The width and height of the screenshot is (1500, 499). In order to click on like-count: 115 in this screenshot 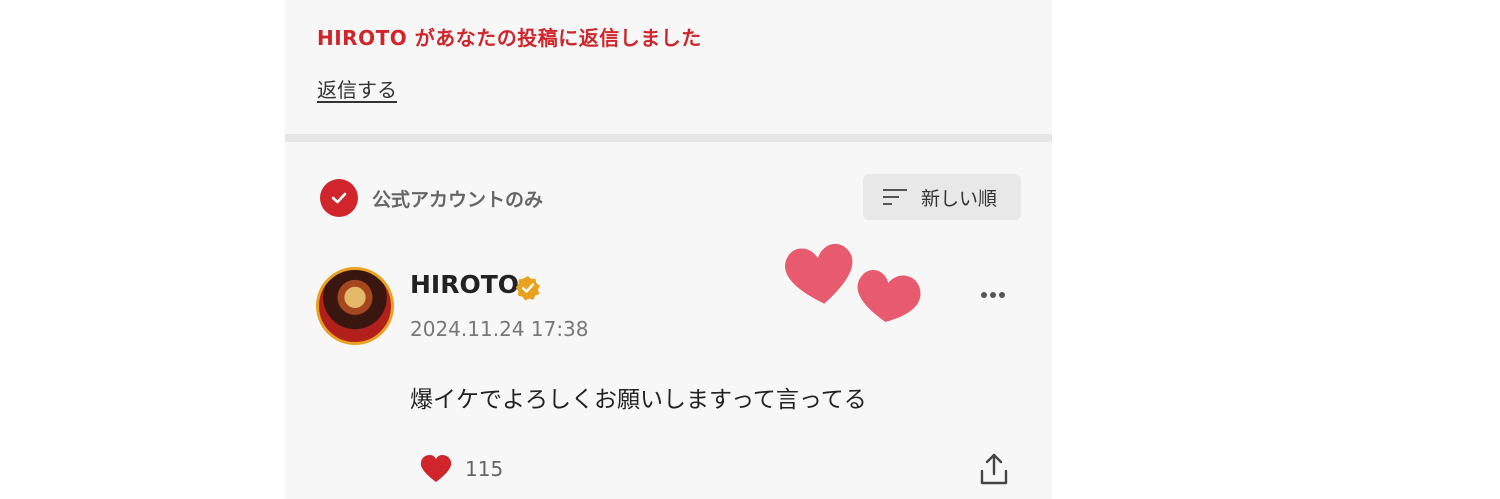, I will do `click(484, 469)`.